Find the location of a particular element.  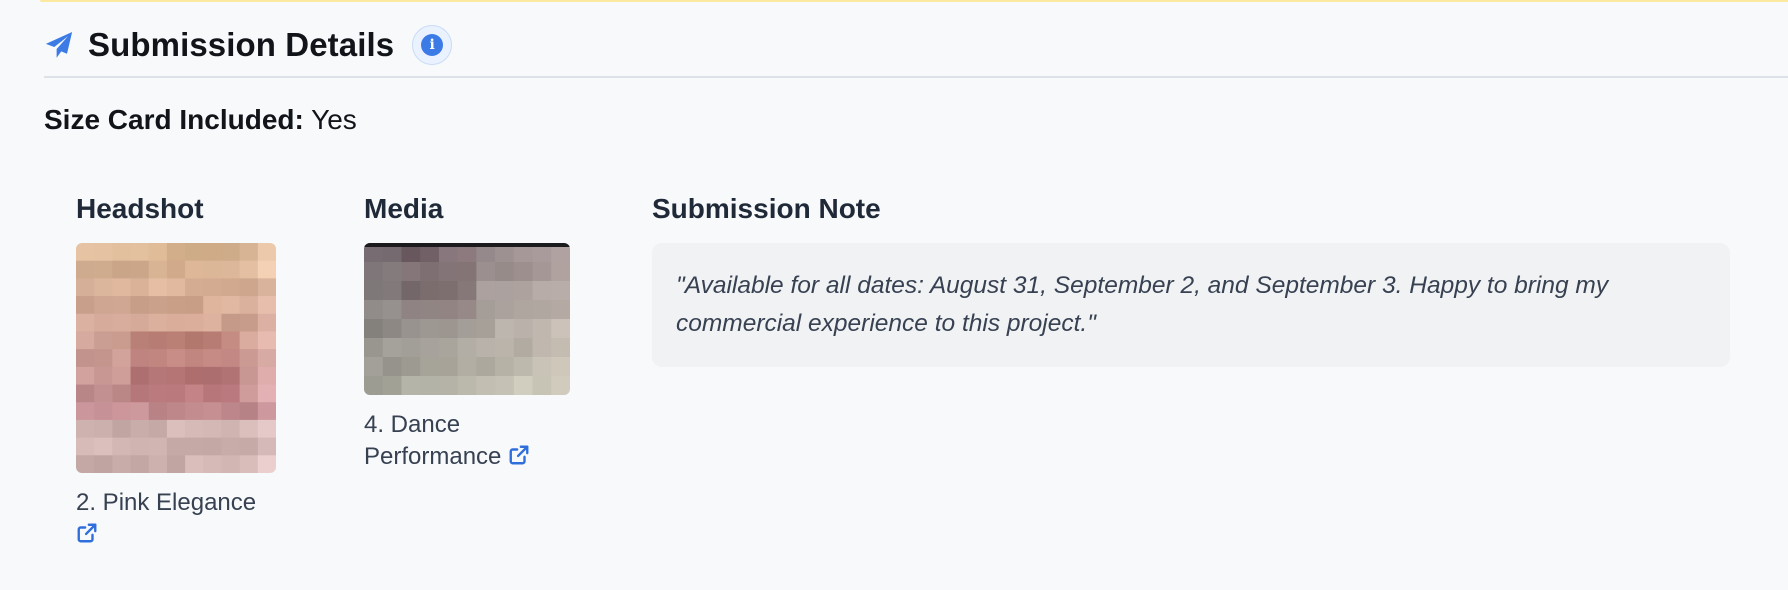

headshot-caption: 2. Pink Elegance is located at coordinates (186, 520).